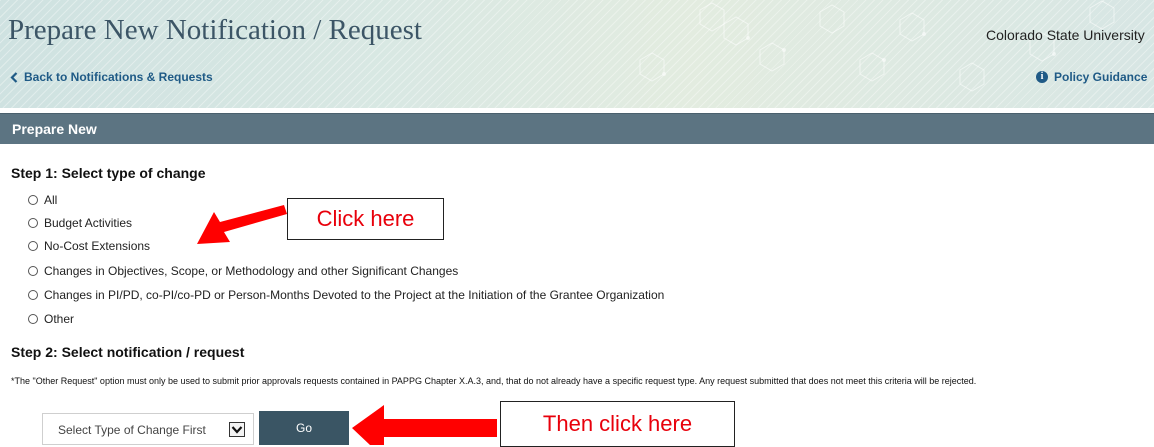  Describe the element at coordinates (304, 428) in the screenshot. I see `go-button: Go` at that location.